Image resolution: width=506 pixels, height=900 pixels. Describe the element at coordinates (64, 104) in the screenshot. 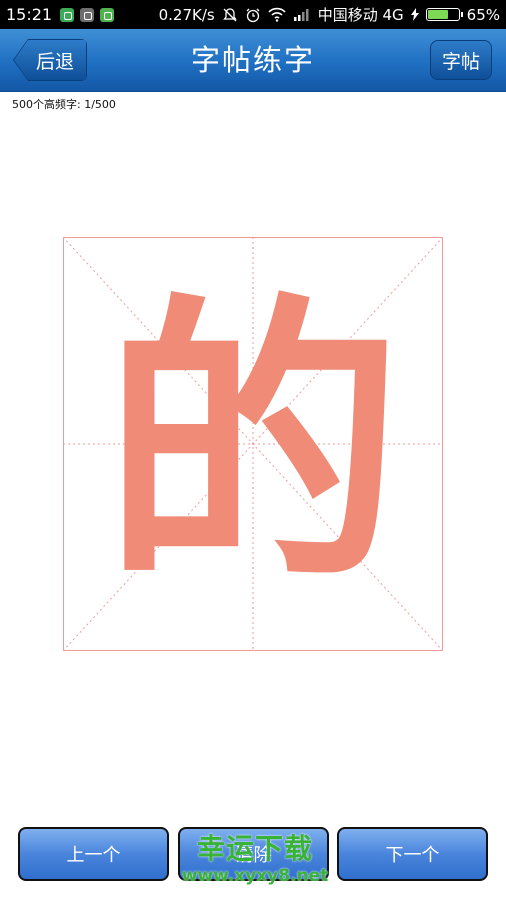

I see `progress-counter: 500个高频字: 1/500` at that location.